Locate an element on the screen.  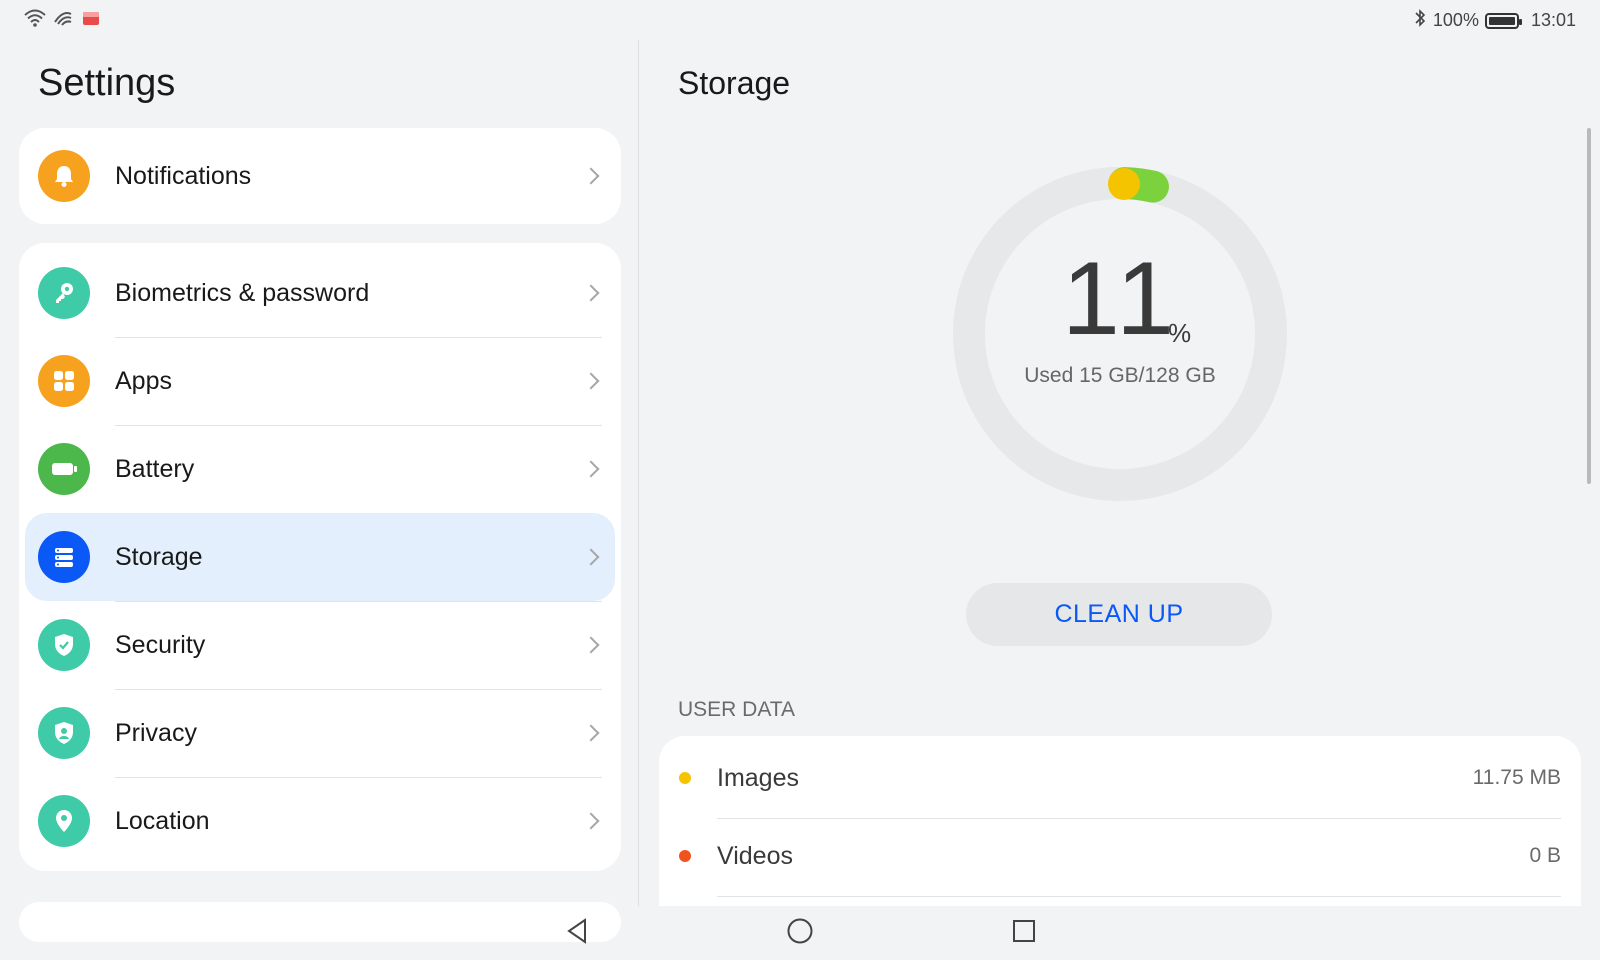
sidebar-item-label: Biometrics & password is located at coordinates (242, 292).